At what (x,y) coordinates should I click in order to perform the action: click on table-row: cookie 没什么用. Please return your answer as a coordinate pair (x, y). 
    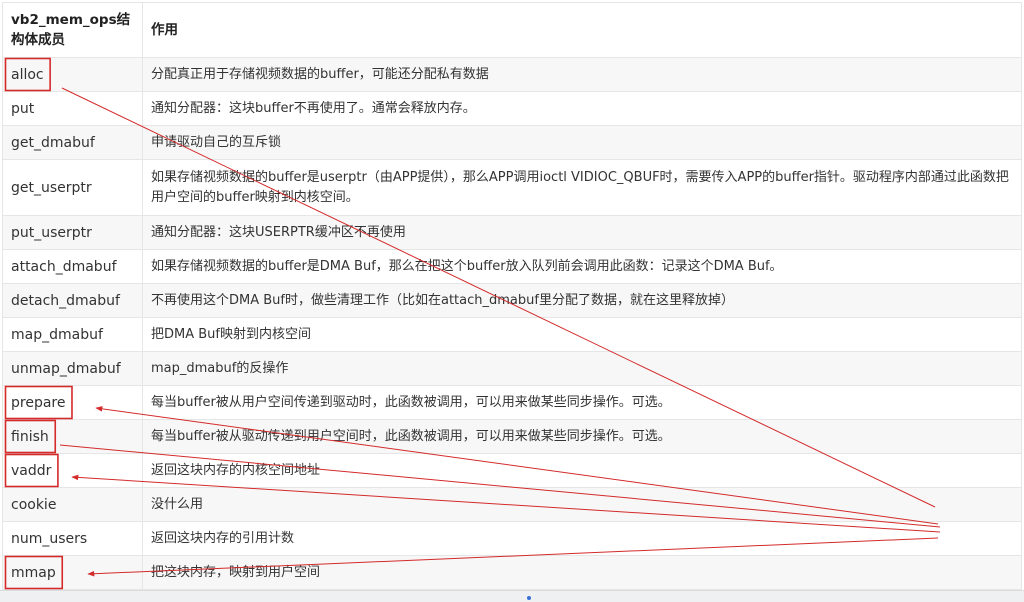
    Looking at the image, I should click on (512, 504).